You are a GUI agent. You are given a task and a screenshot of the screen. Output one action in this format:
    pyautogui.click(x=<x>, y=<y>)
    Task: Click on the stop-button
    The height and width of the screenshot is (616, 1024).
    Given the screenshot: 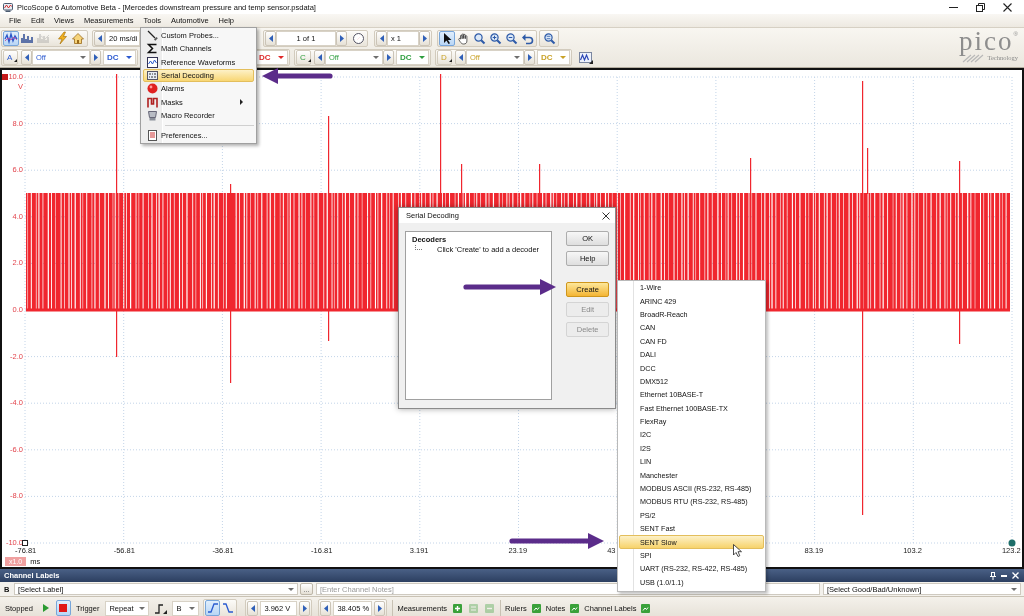 What is the action you would take?
    pyautogui.click(x=63, y=608)
    